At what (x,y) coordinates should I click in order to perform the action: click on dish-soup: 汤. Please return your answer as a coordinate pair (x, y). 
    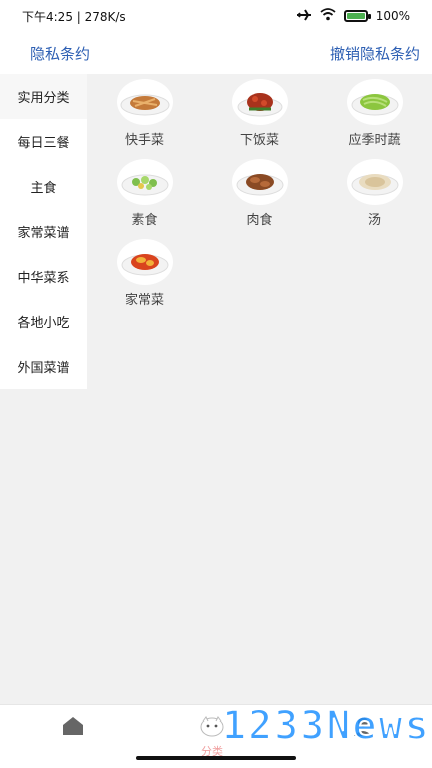
    Looking at the image, I should click on (374, 199).